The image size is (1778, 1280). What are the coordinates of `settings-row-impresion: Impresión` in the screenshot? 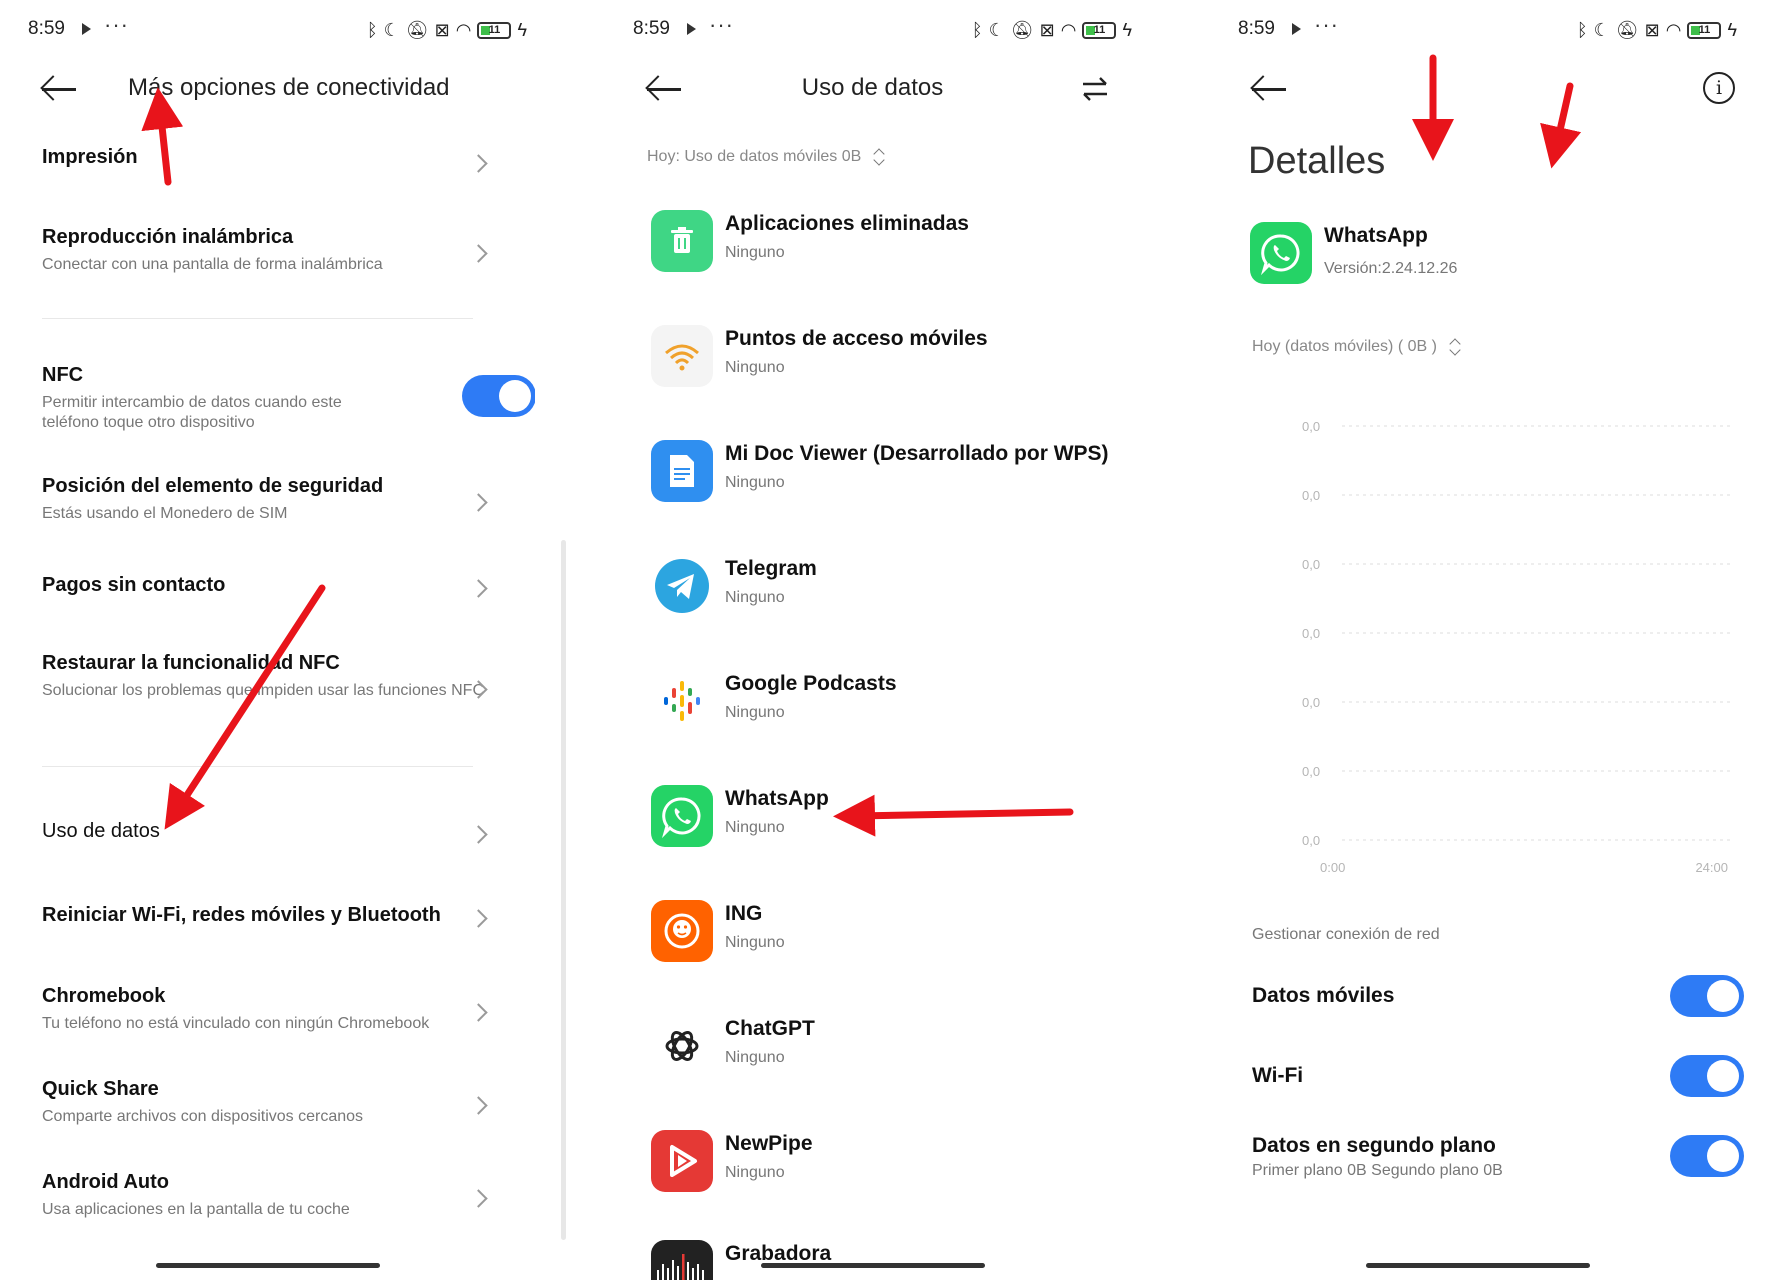 It's located at (265, 164).